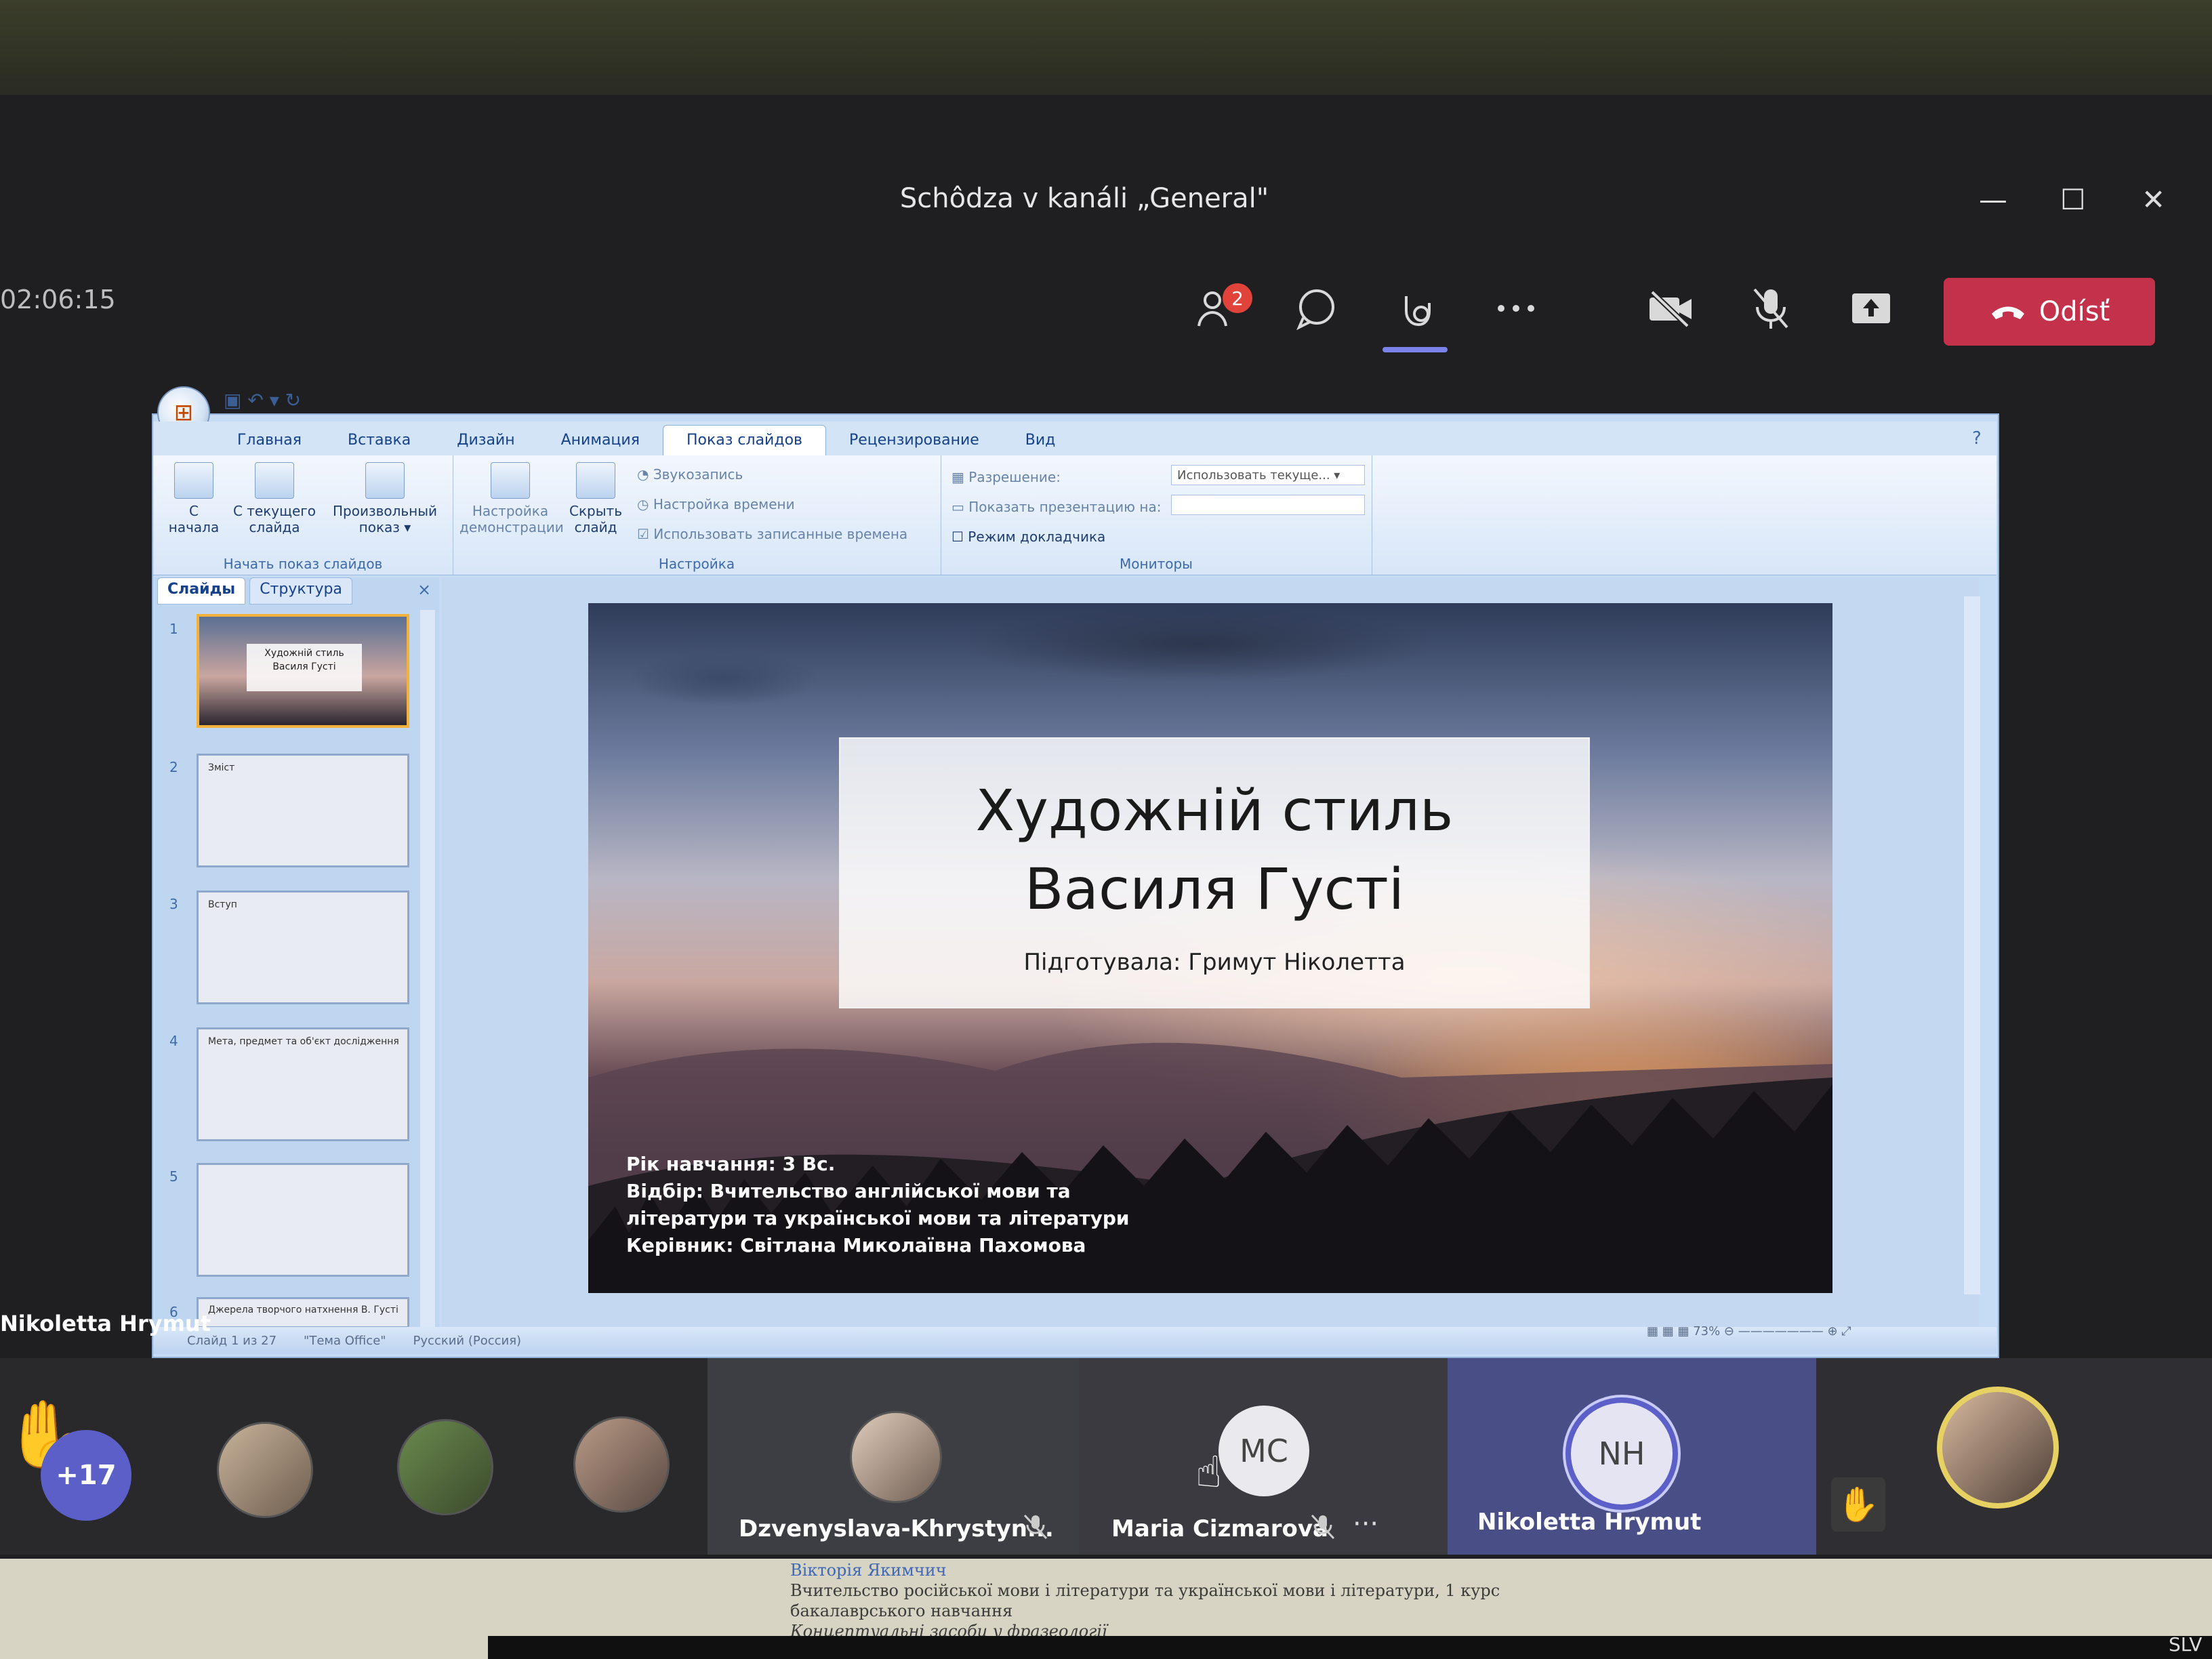  Describe the element at coordinates (222, 904) in the screenshot. I see `thumb-title: Вступ` at that location.